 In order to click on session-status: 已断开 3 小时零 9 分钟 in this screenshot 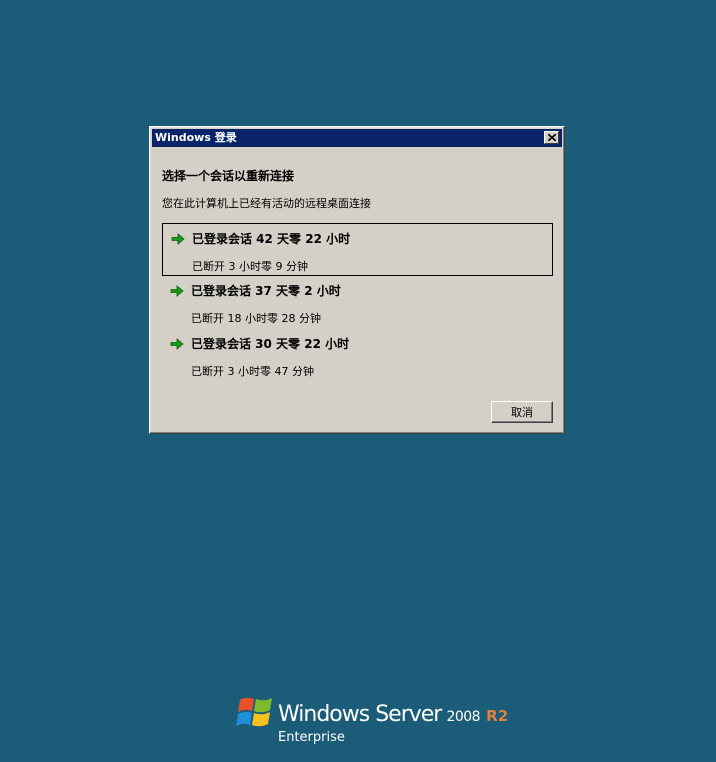, I will do `click(250, 266)`.